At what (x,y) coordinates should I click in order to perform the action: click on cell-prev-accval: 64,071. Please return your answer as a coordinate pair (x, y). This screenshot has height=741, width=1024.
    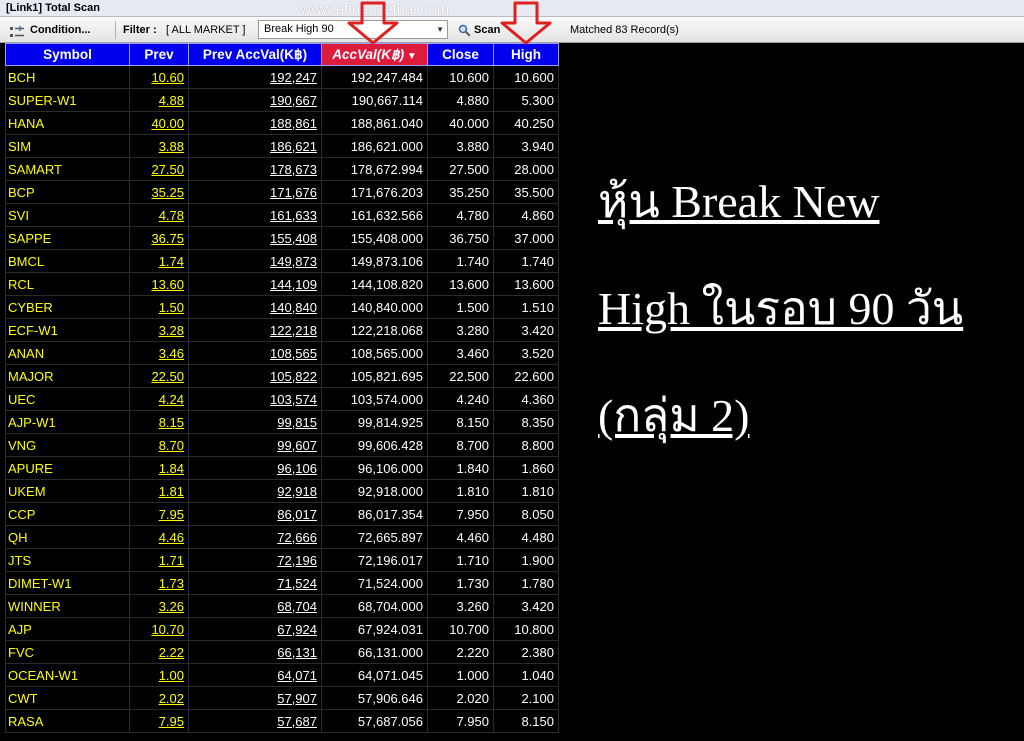
    Looking at the image, I should click on (255, 675).